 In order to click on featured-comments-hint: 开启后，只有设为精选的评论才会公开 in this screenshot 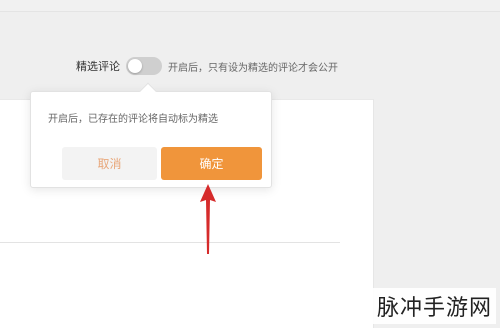, I will do `click(253, 68)`.